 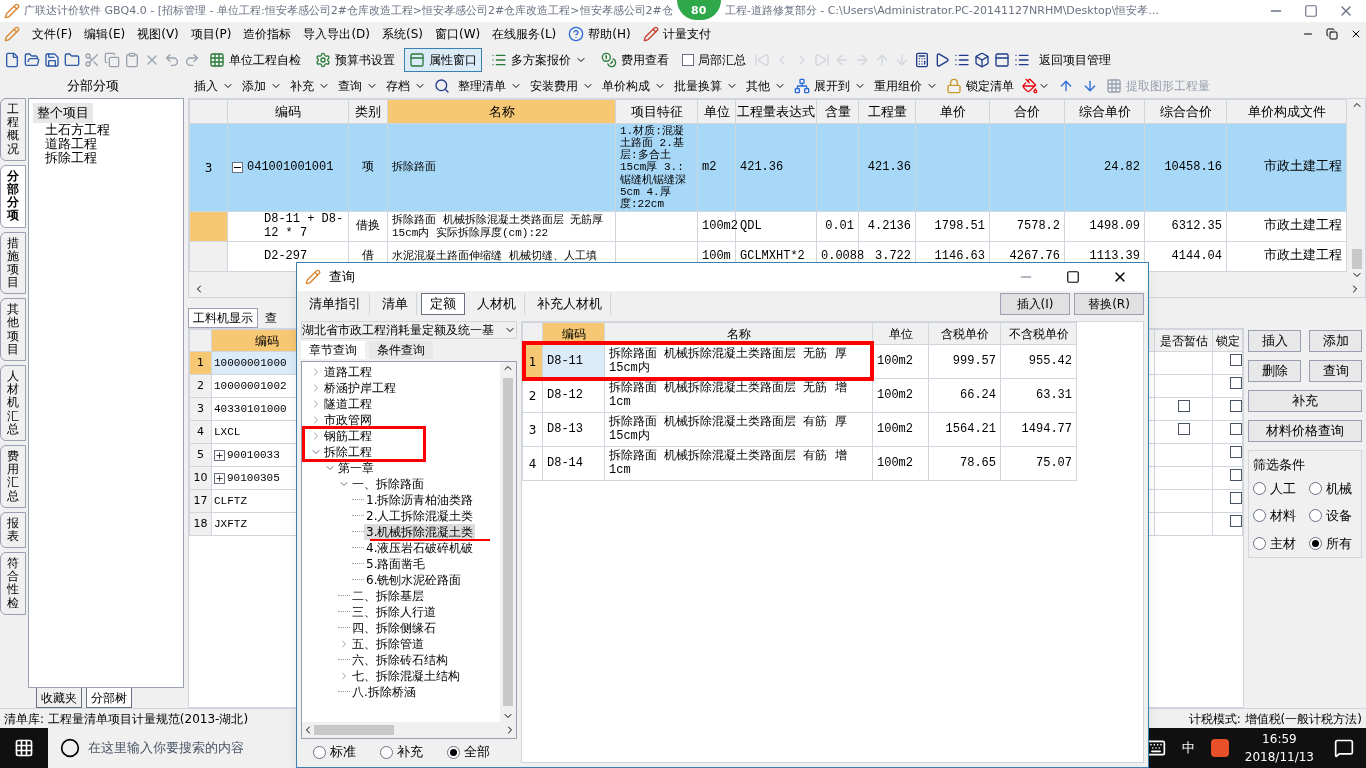 I want to click on folder-icon, so click(x=72, y=60).